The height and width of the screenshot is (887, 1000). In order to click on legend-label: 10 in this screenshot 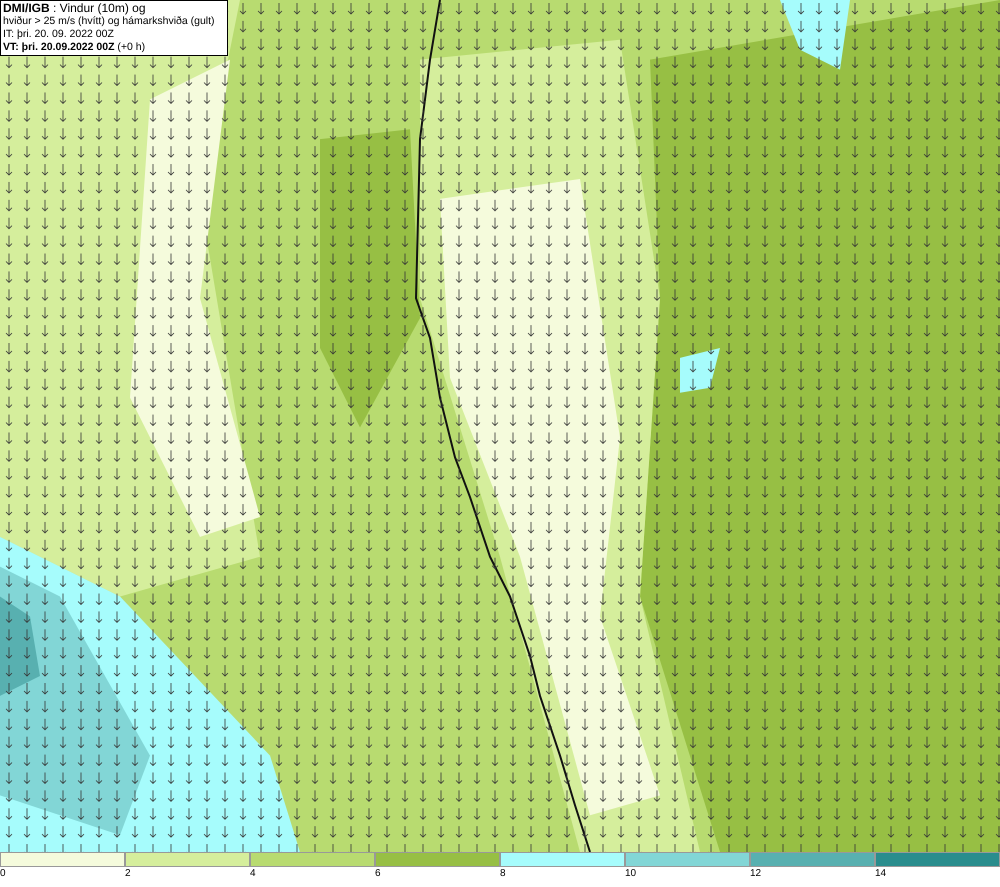, I will do `click(630, 874)`.